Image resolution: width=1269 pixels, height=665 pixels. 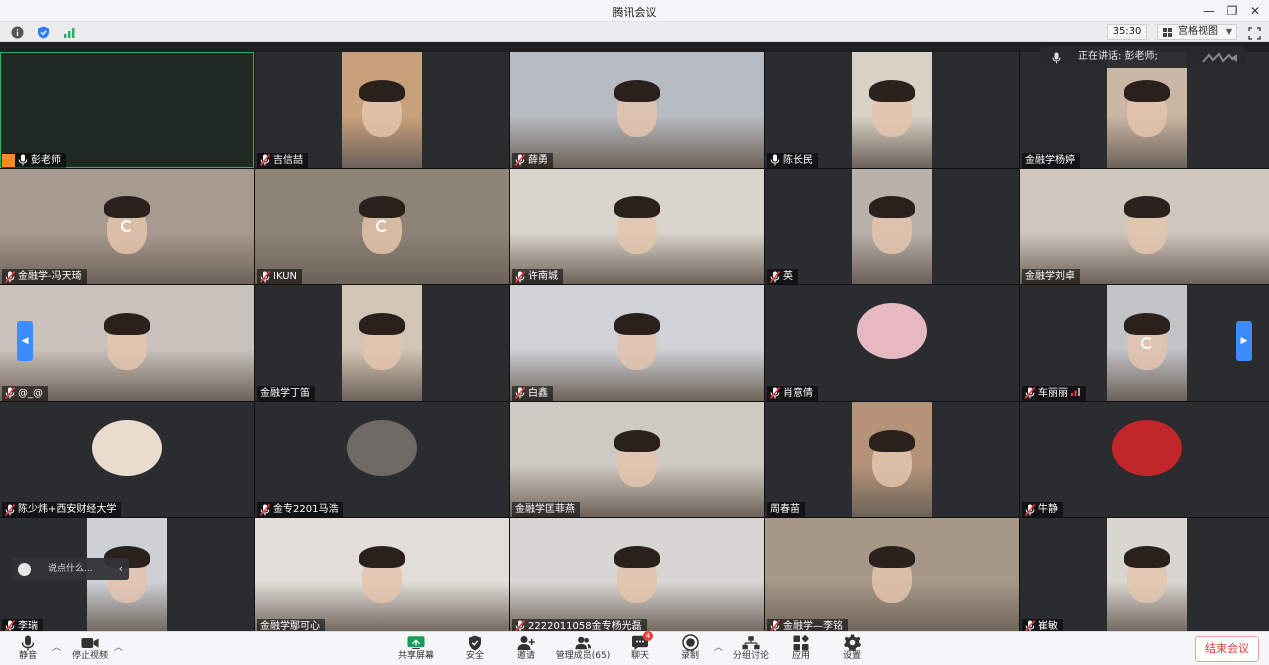 What do you see at coordinates (300, 510) in the screenshot?
I see `participant-label: 金专2201马浩` at bounding box center [300, 510].